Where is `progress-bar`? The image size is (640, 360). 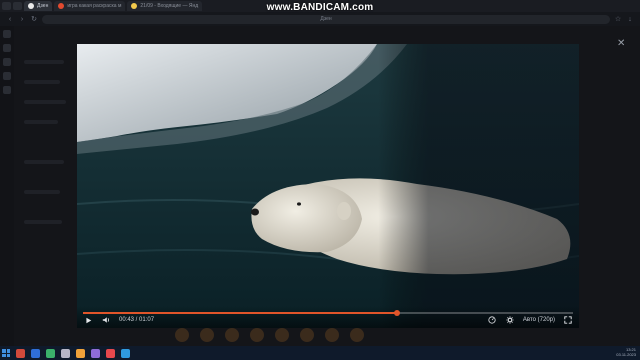 progress-bar is located at coordinates (328, 313).